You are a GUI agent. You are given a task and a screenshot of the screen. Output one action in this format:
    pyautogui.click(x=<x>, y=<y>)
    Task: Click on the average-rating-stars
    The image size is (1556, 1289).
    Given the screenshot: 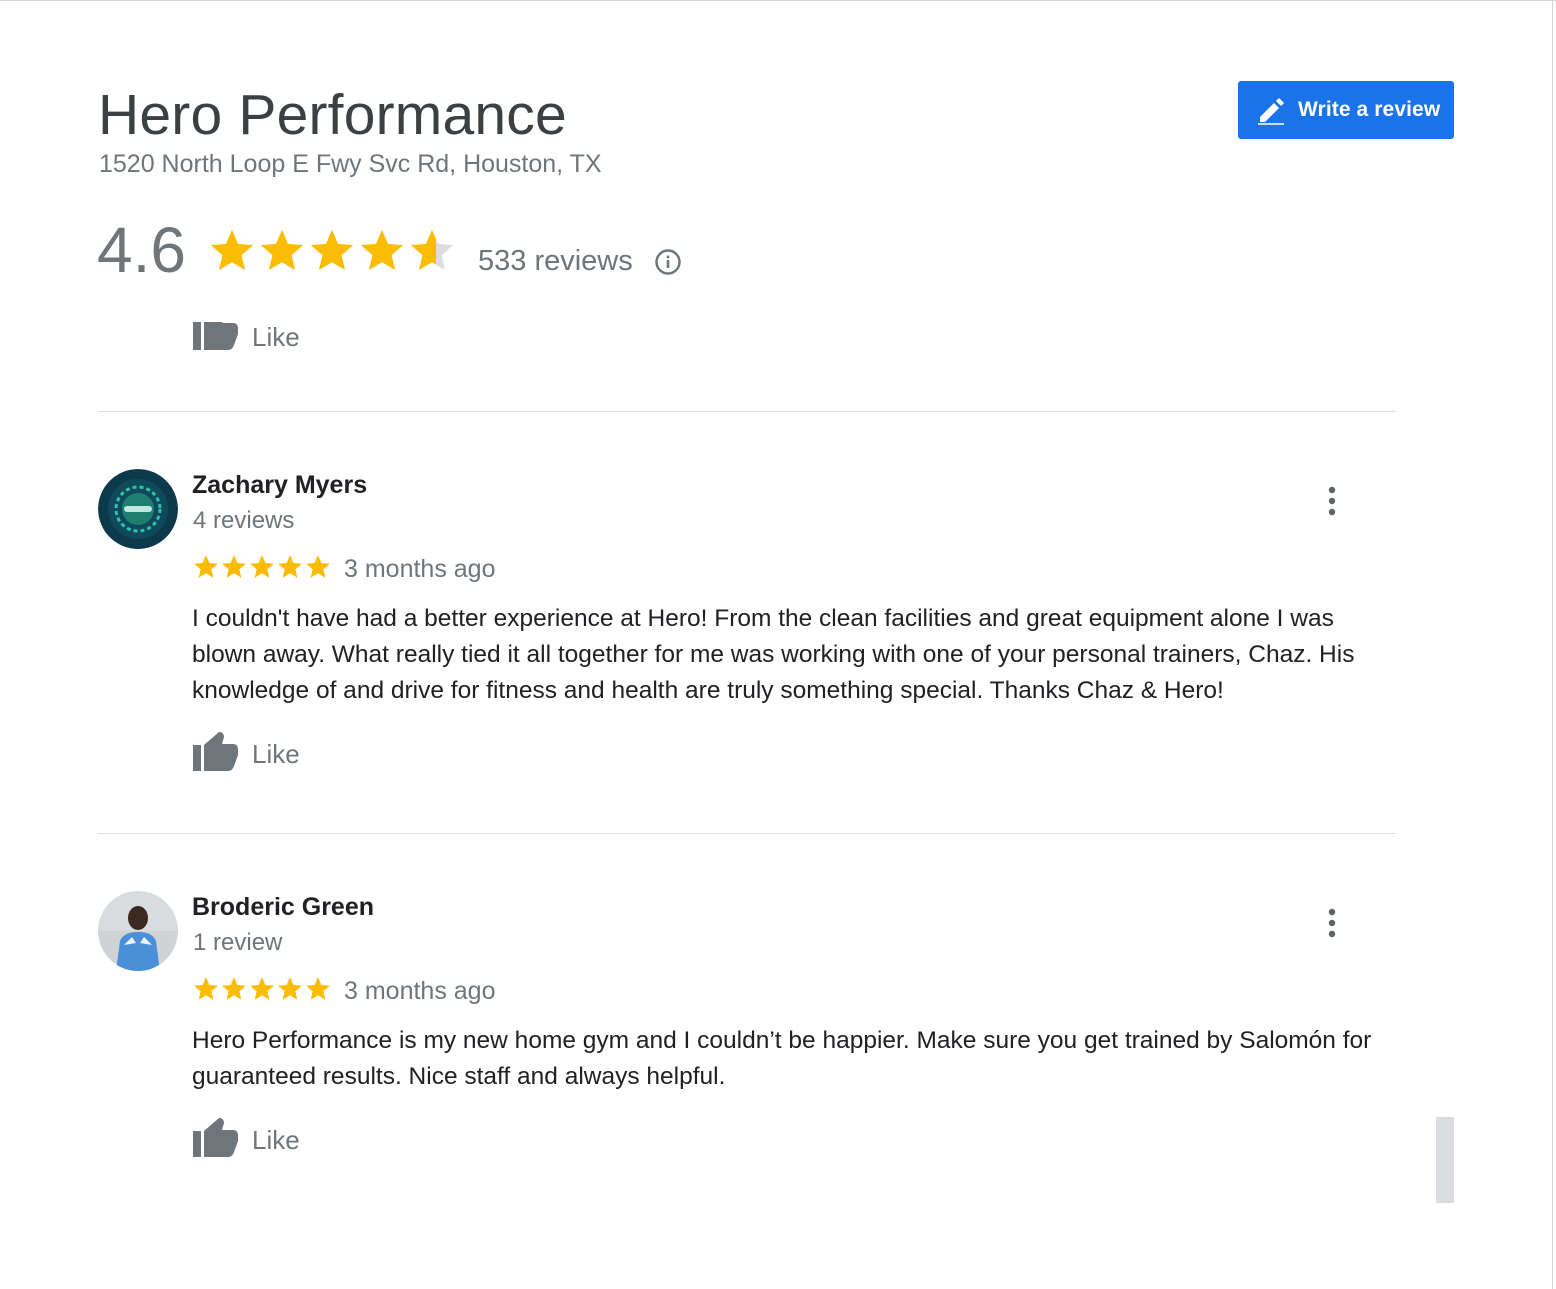 What is the action you would take?
    pyautogui.click(x=332, y=251)
    